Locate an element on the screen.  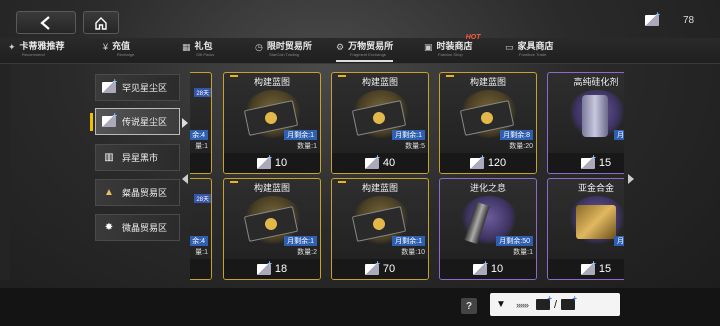
tab-furniture-shop: ▭ 家具商店 Furniture Trade is located at coordinates (529, 51).